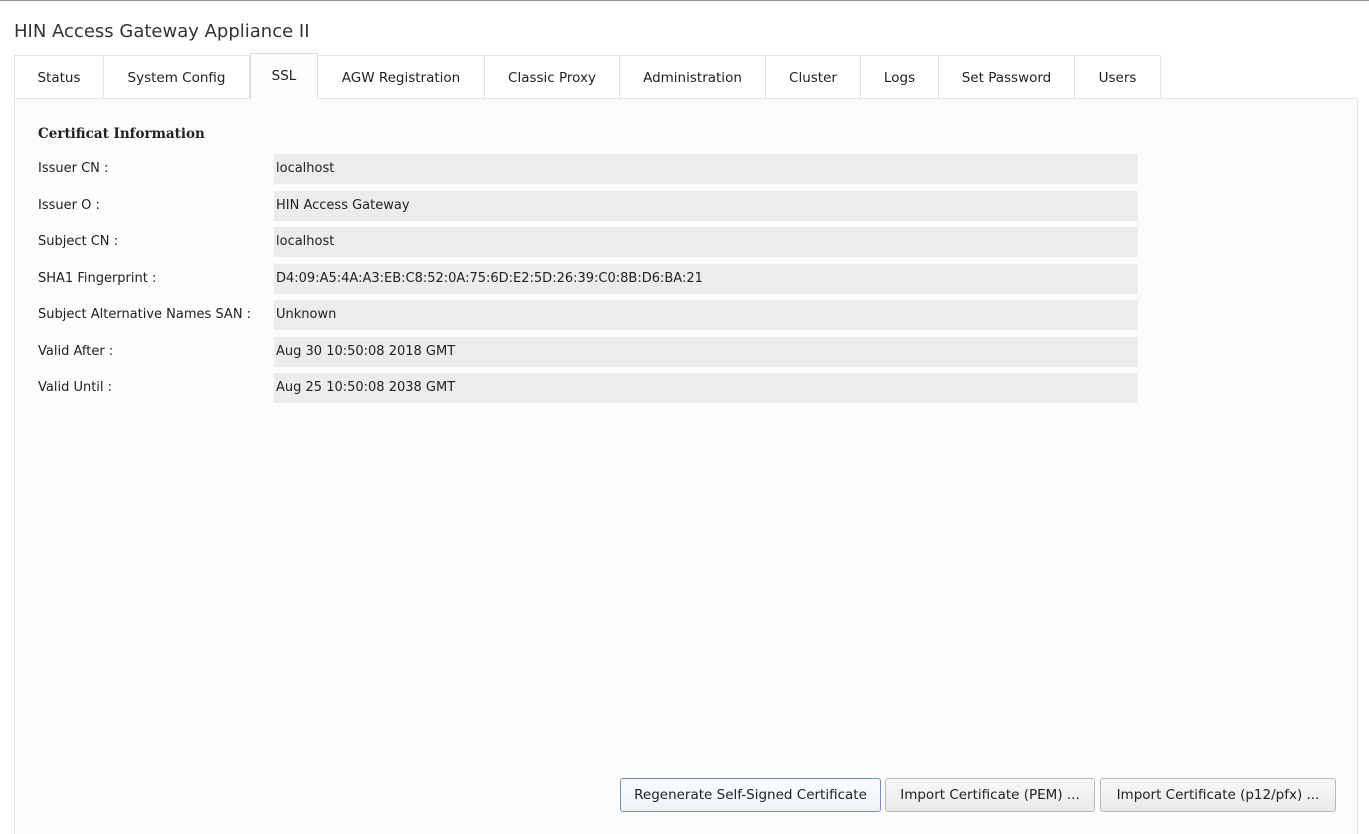  Describe the element at coordinates (69, 205) in the screenshot. I see `field-label: Issuer O :` at that location.